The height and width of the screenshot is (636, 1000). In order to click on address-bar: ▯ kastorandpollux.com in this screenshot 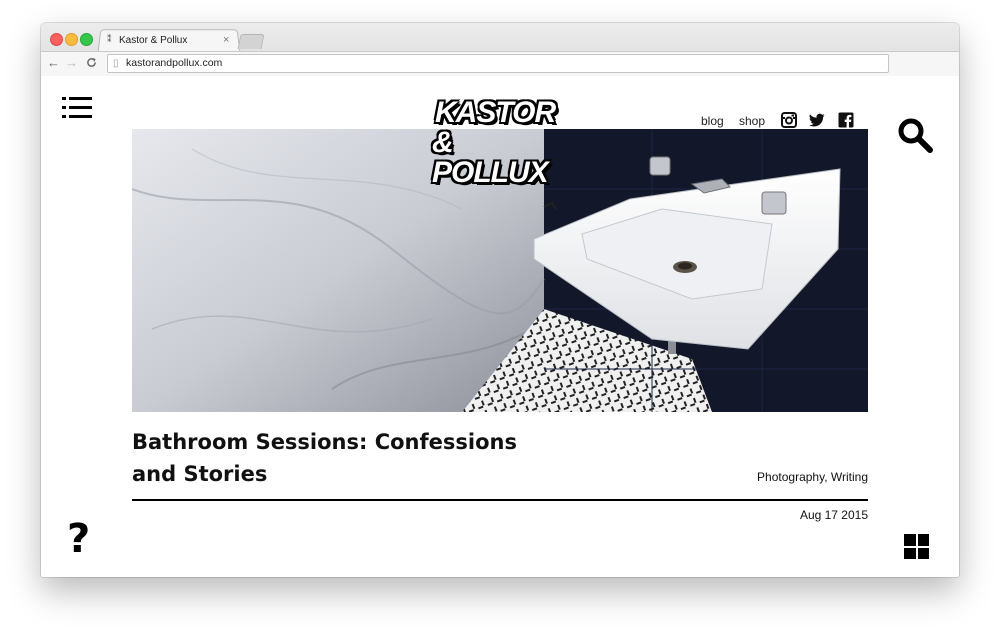, I will do `click(498, 63)`.